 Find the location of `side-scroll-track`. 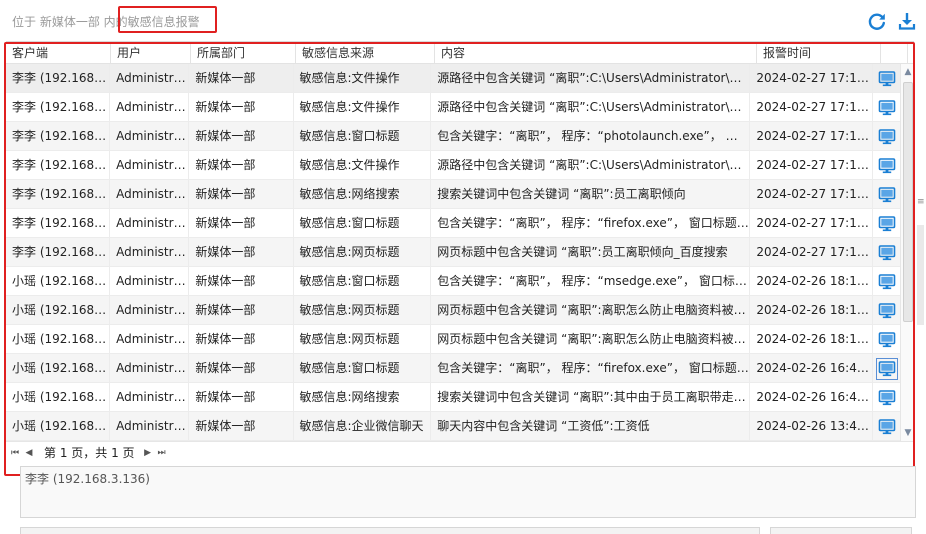

side-scroll-track is located at coordinates (920, 275).